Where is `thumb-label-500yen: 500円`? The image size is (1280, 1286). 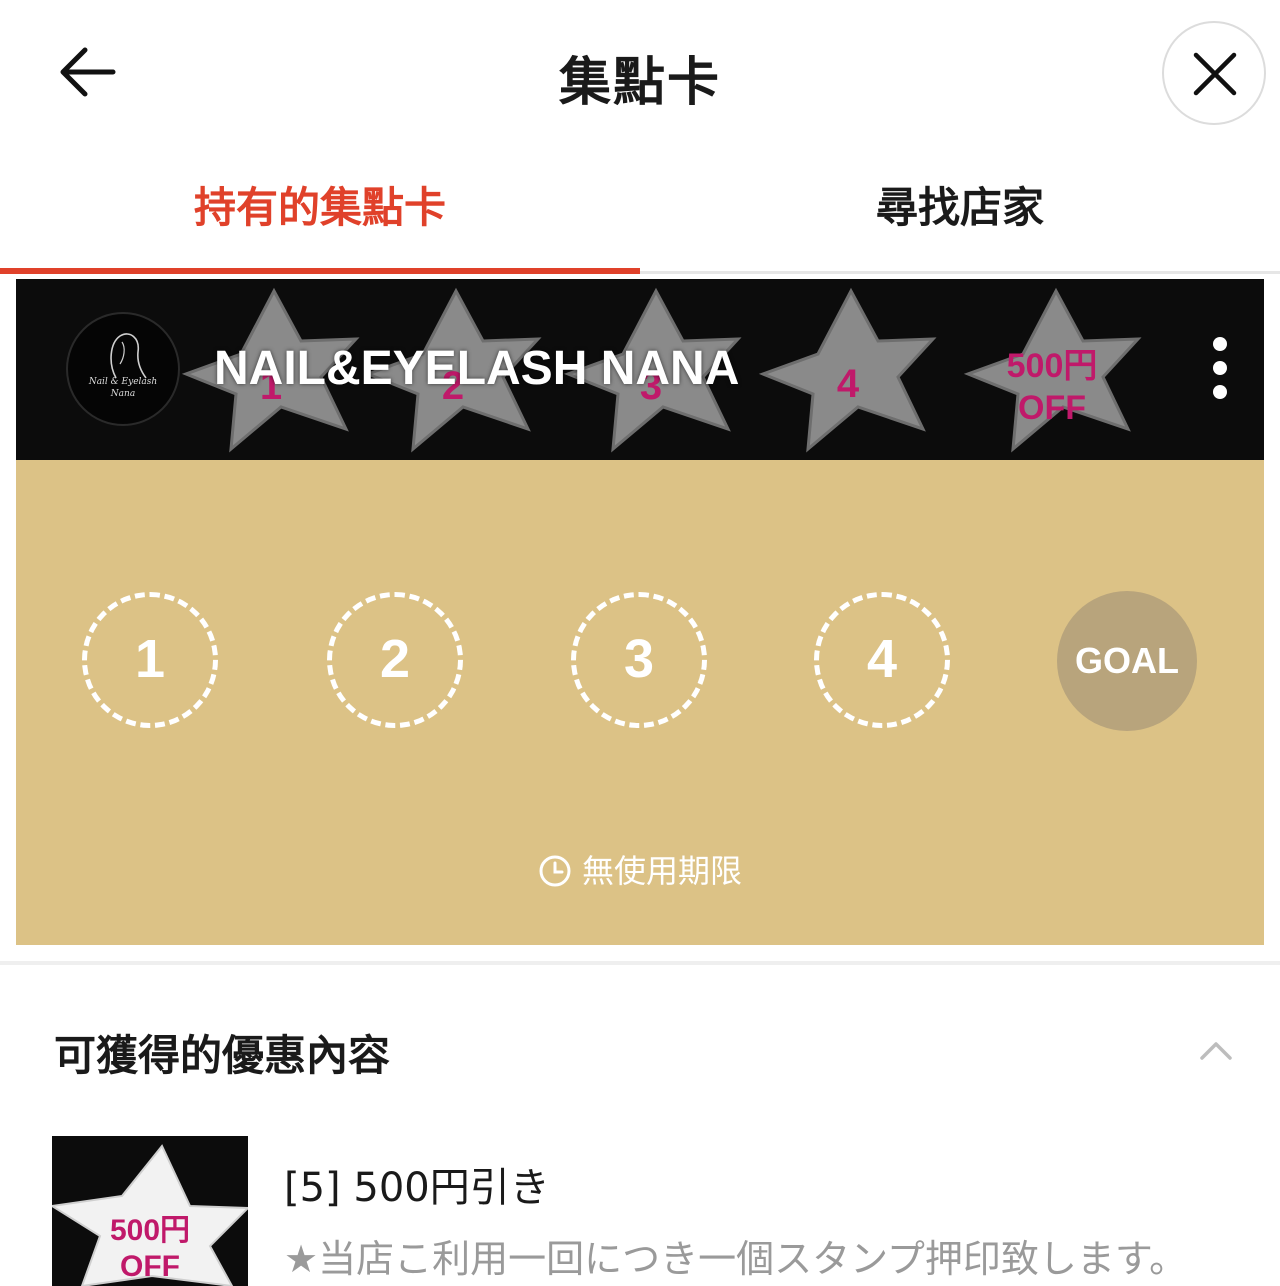
thumb-label-500yen: 500円 is located at coordinates (150, 1230).